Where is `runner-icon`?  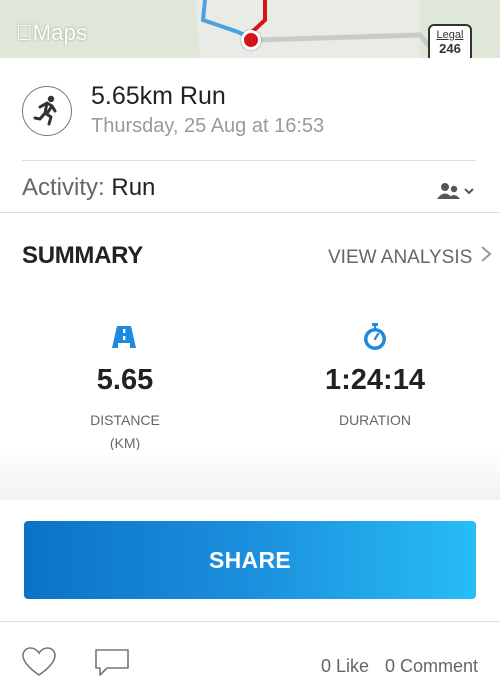 runner-icon is located at coordinates (47, 111).